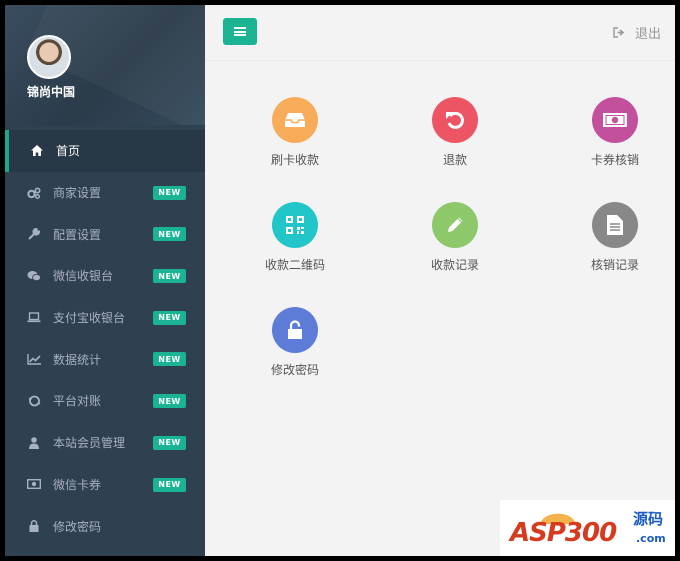 The image size is (680, 561). What do you see at coordinates (34, 526) in the screenshot?
I see `lock-icon` at bounding box center [34, 526].